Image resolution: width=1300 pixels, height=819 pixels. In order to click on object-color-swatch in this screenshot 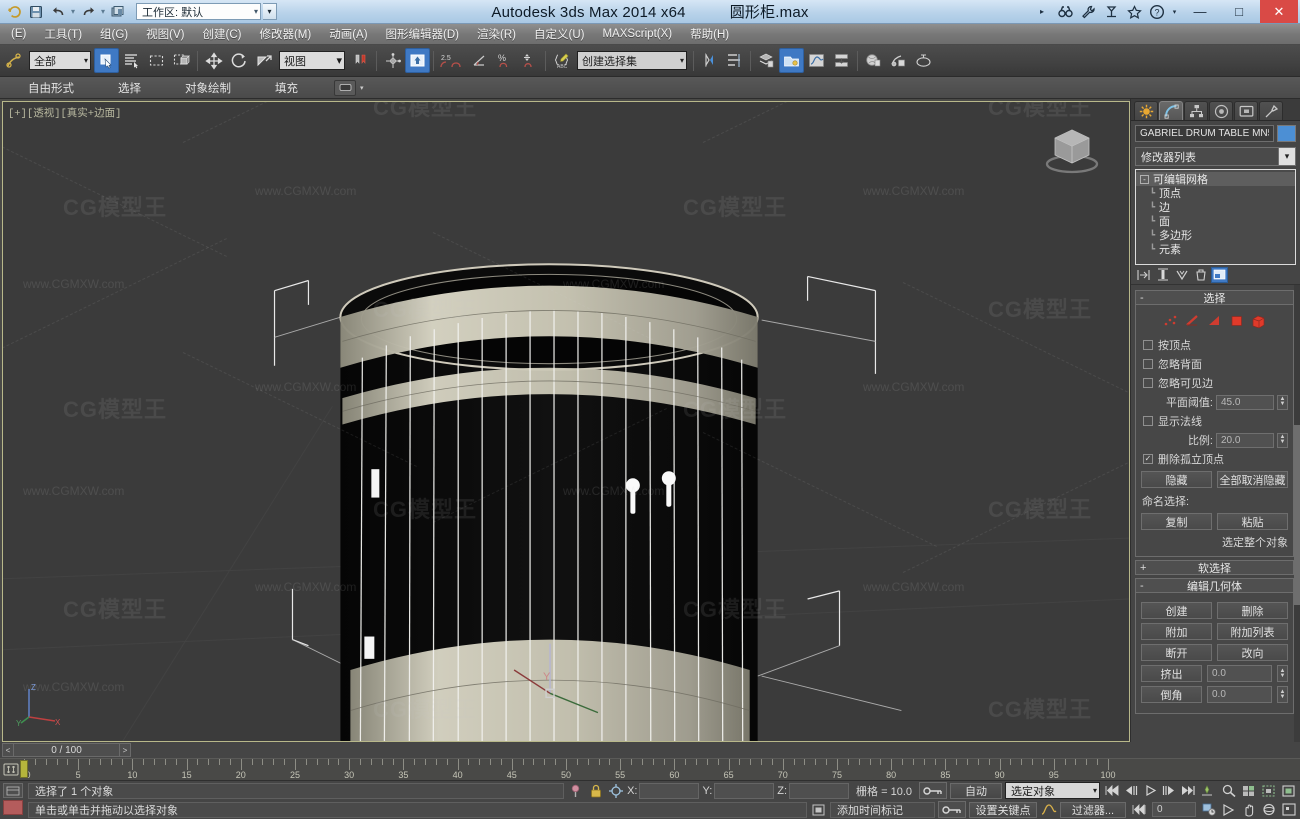, I will do `click(1286, 133)`.